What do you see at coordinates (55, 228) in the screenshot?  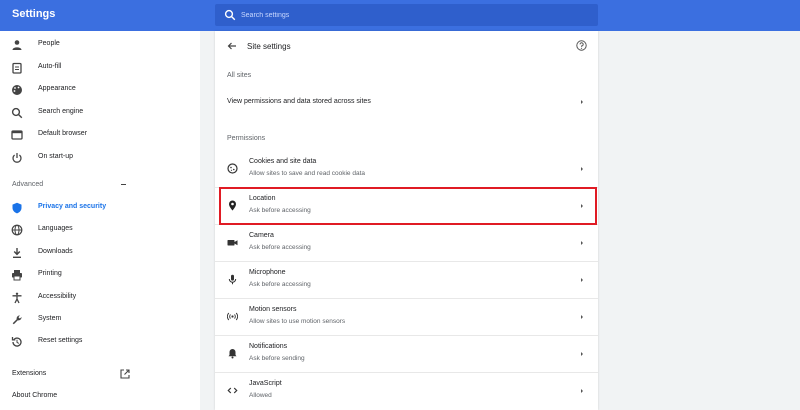 I see `sidebar-item-label: Languages` at bounding box center [55, 228].